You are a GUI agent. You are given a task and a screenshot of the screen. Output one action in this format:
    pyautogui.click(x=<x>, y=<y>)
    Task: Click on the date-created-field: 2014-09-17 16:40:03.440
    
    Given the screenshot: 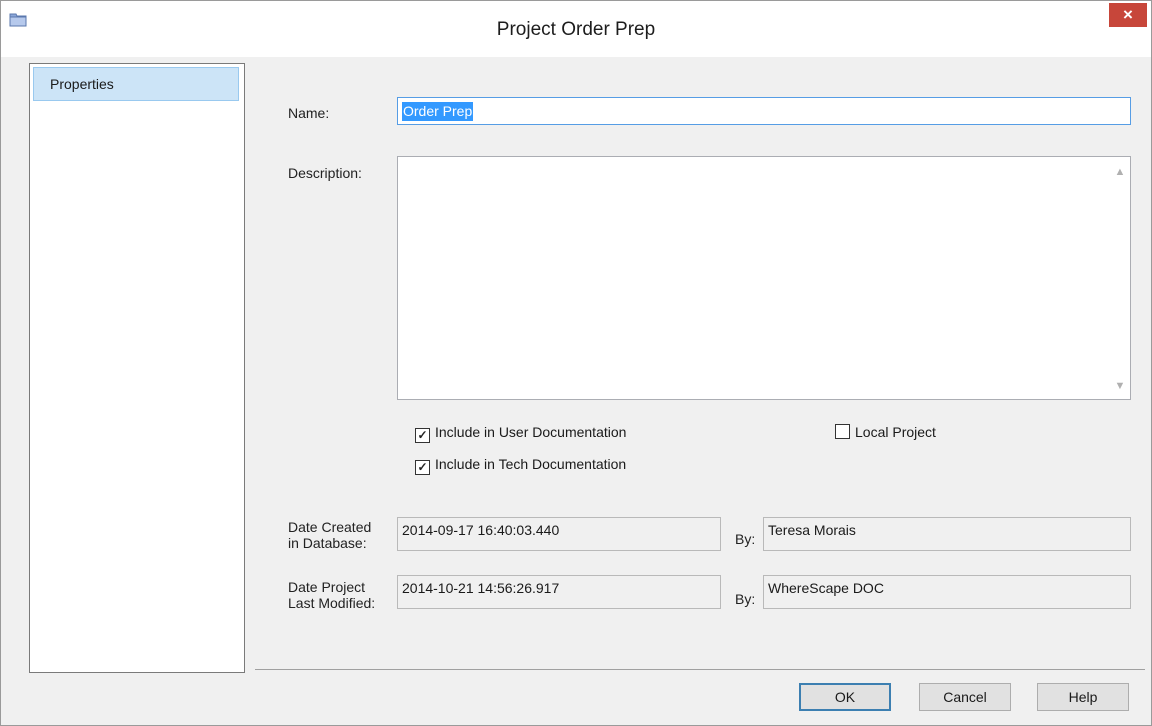 What is the action you would take?
    pyautogui.click(x=559, y=534)
    